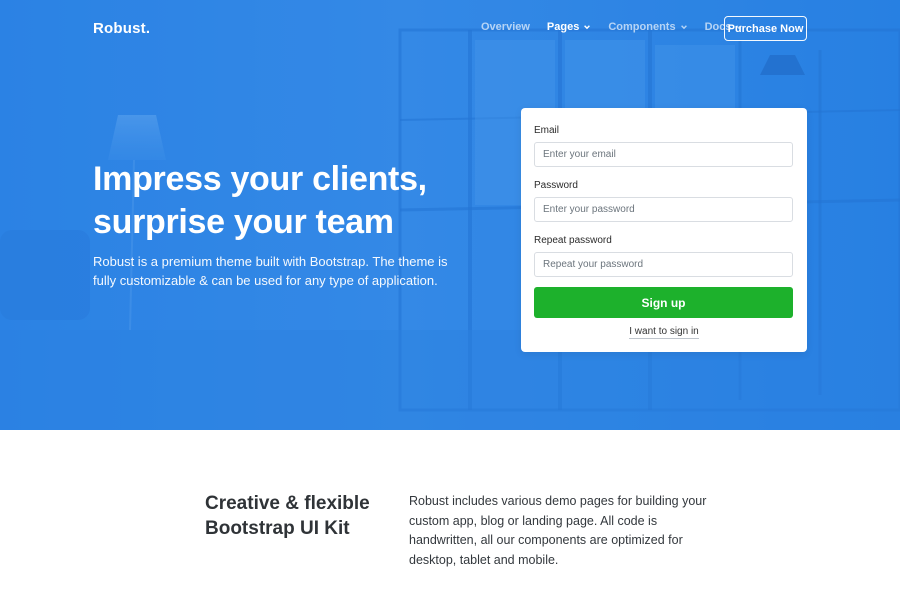 The image size is (900, 600). Describe the element at coordinates (277, 528) in the screenshot. I see `feature-title-line: Bootstrap UI Kit` at that location.